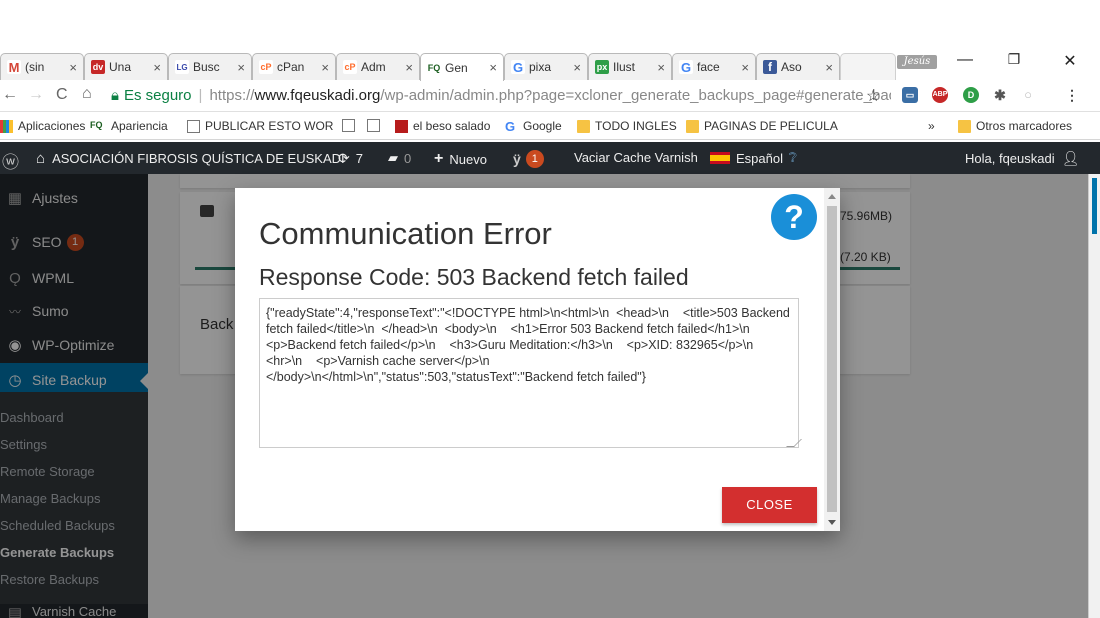  I want to click on browser-tab: LG Busc ×, so click(210, 66).